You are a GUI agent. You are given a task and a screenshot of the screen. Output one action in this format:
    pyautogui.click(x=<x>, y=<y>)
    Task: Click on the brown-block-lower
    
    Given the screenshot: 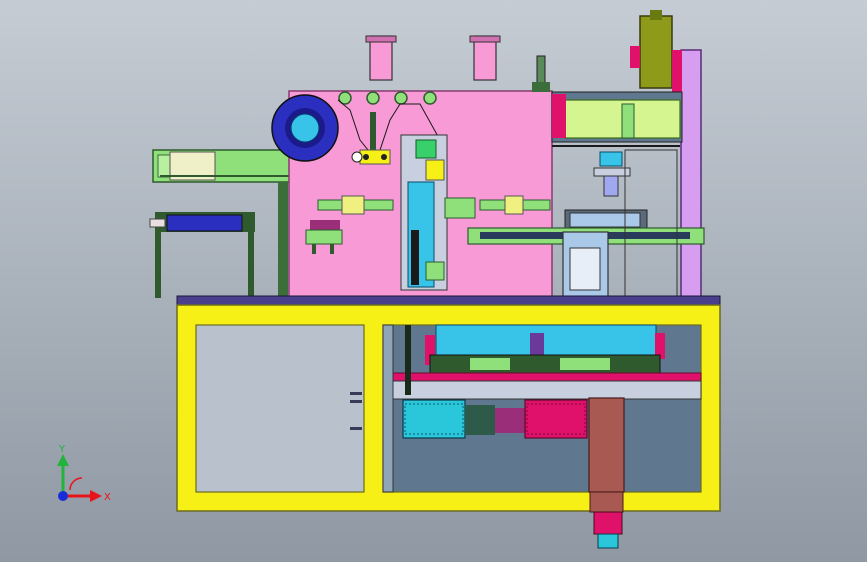 What is the action you would take?
    pyautogui.click(x=606, y=502)
    